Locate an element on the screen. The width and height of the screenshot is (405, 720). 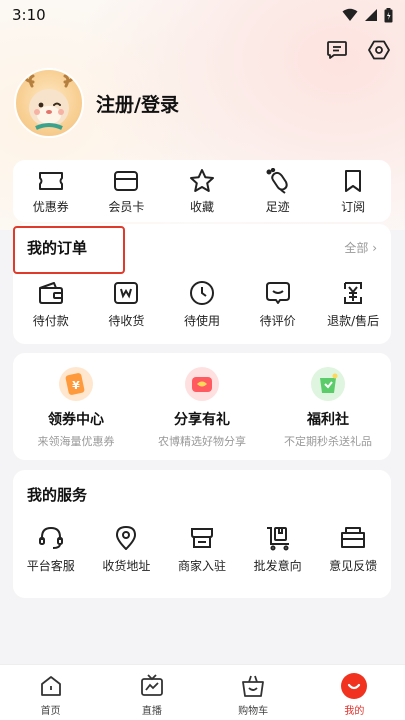
order-pending-use: 待使用 is located at coordinates (202, 304).